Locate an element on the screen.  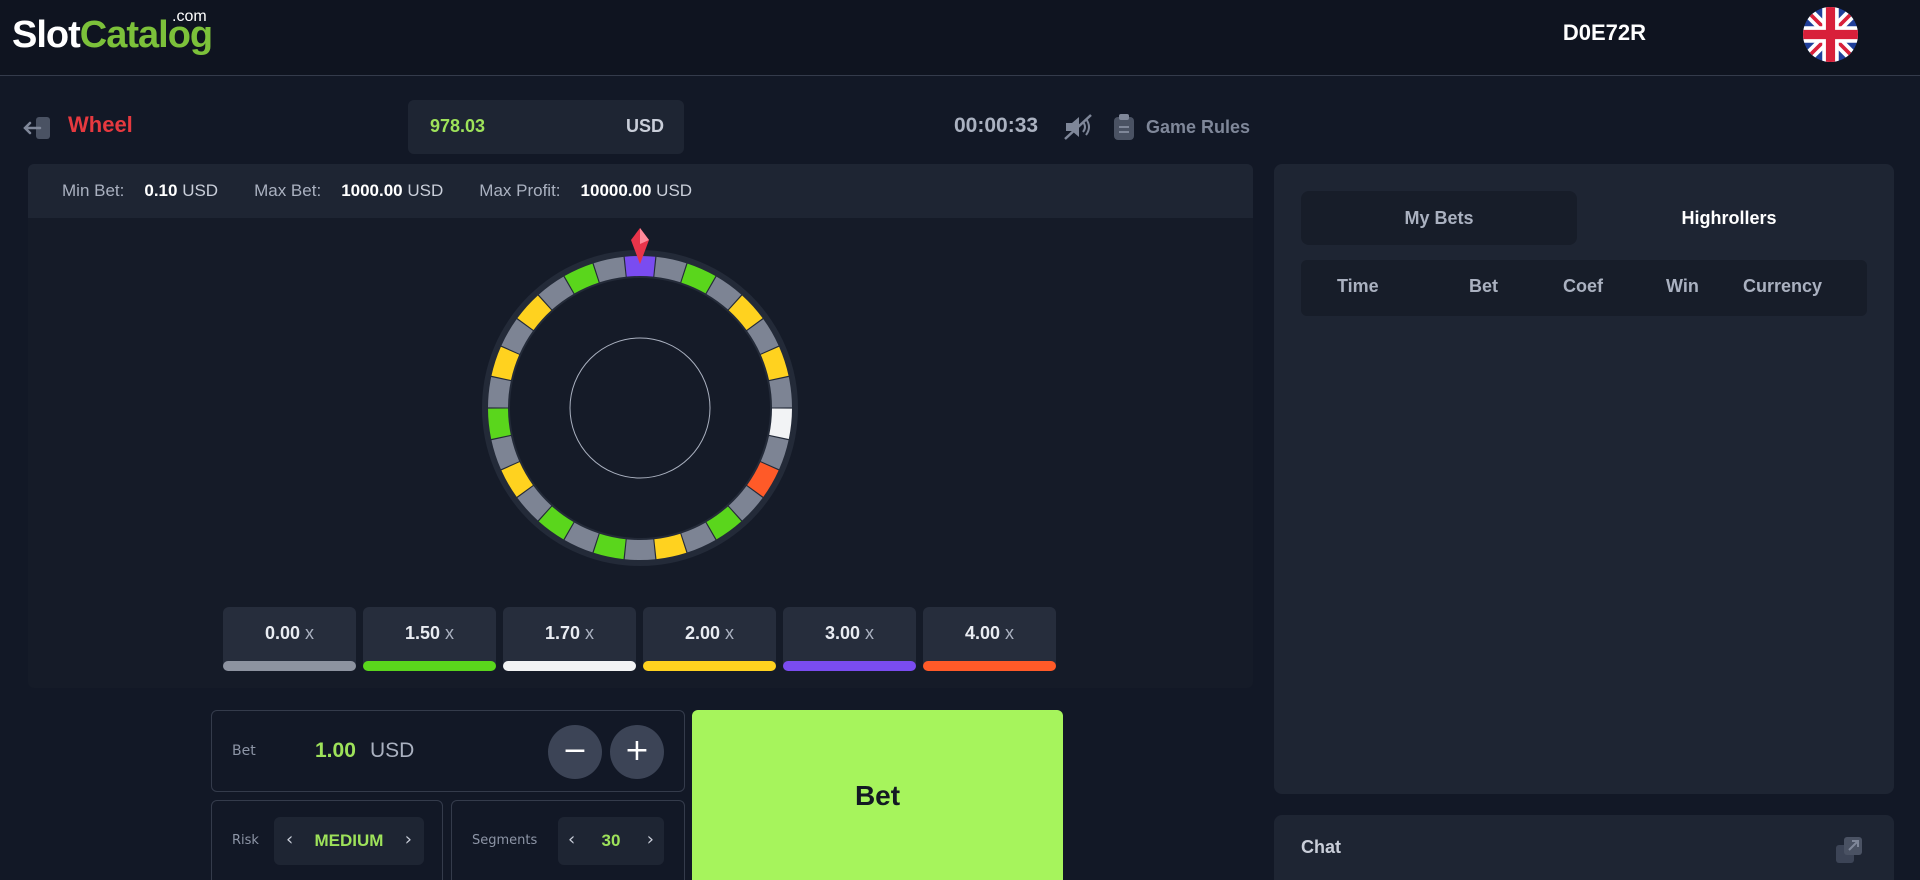
multiplier-card: 2.00 x is located at coordinates (709, 639).